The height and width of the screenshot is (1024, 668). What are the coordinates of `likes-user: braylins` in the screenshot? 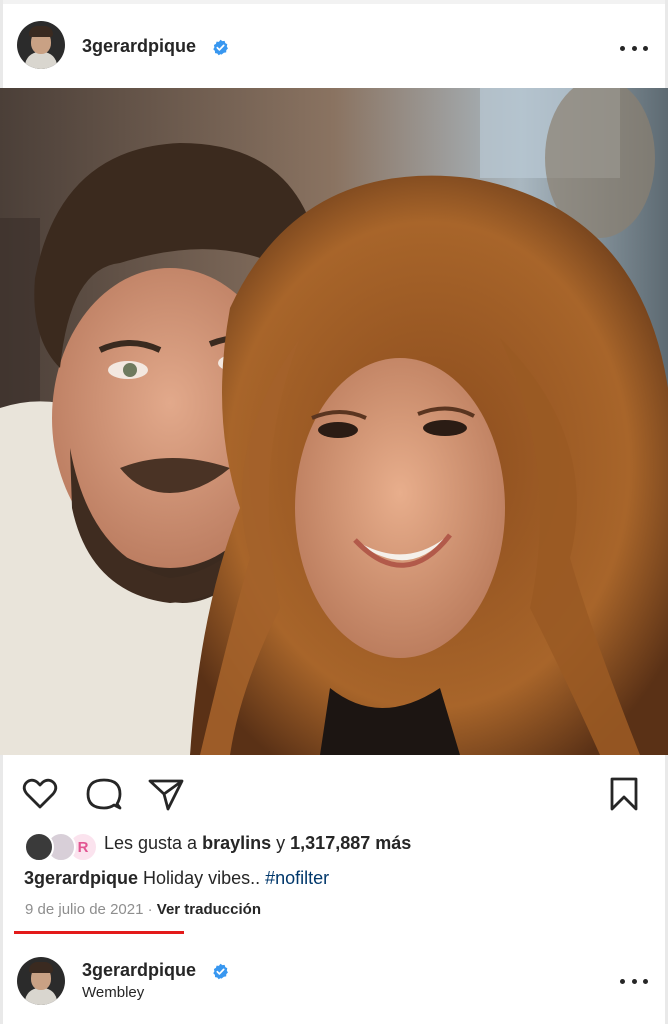 It's located at (236, 843).